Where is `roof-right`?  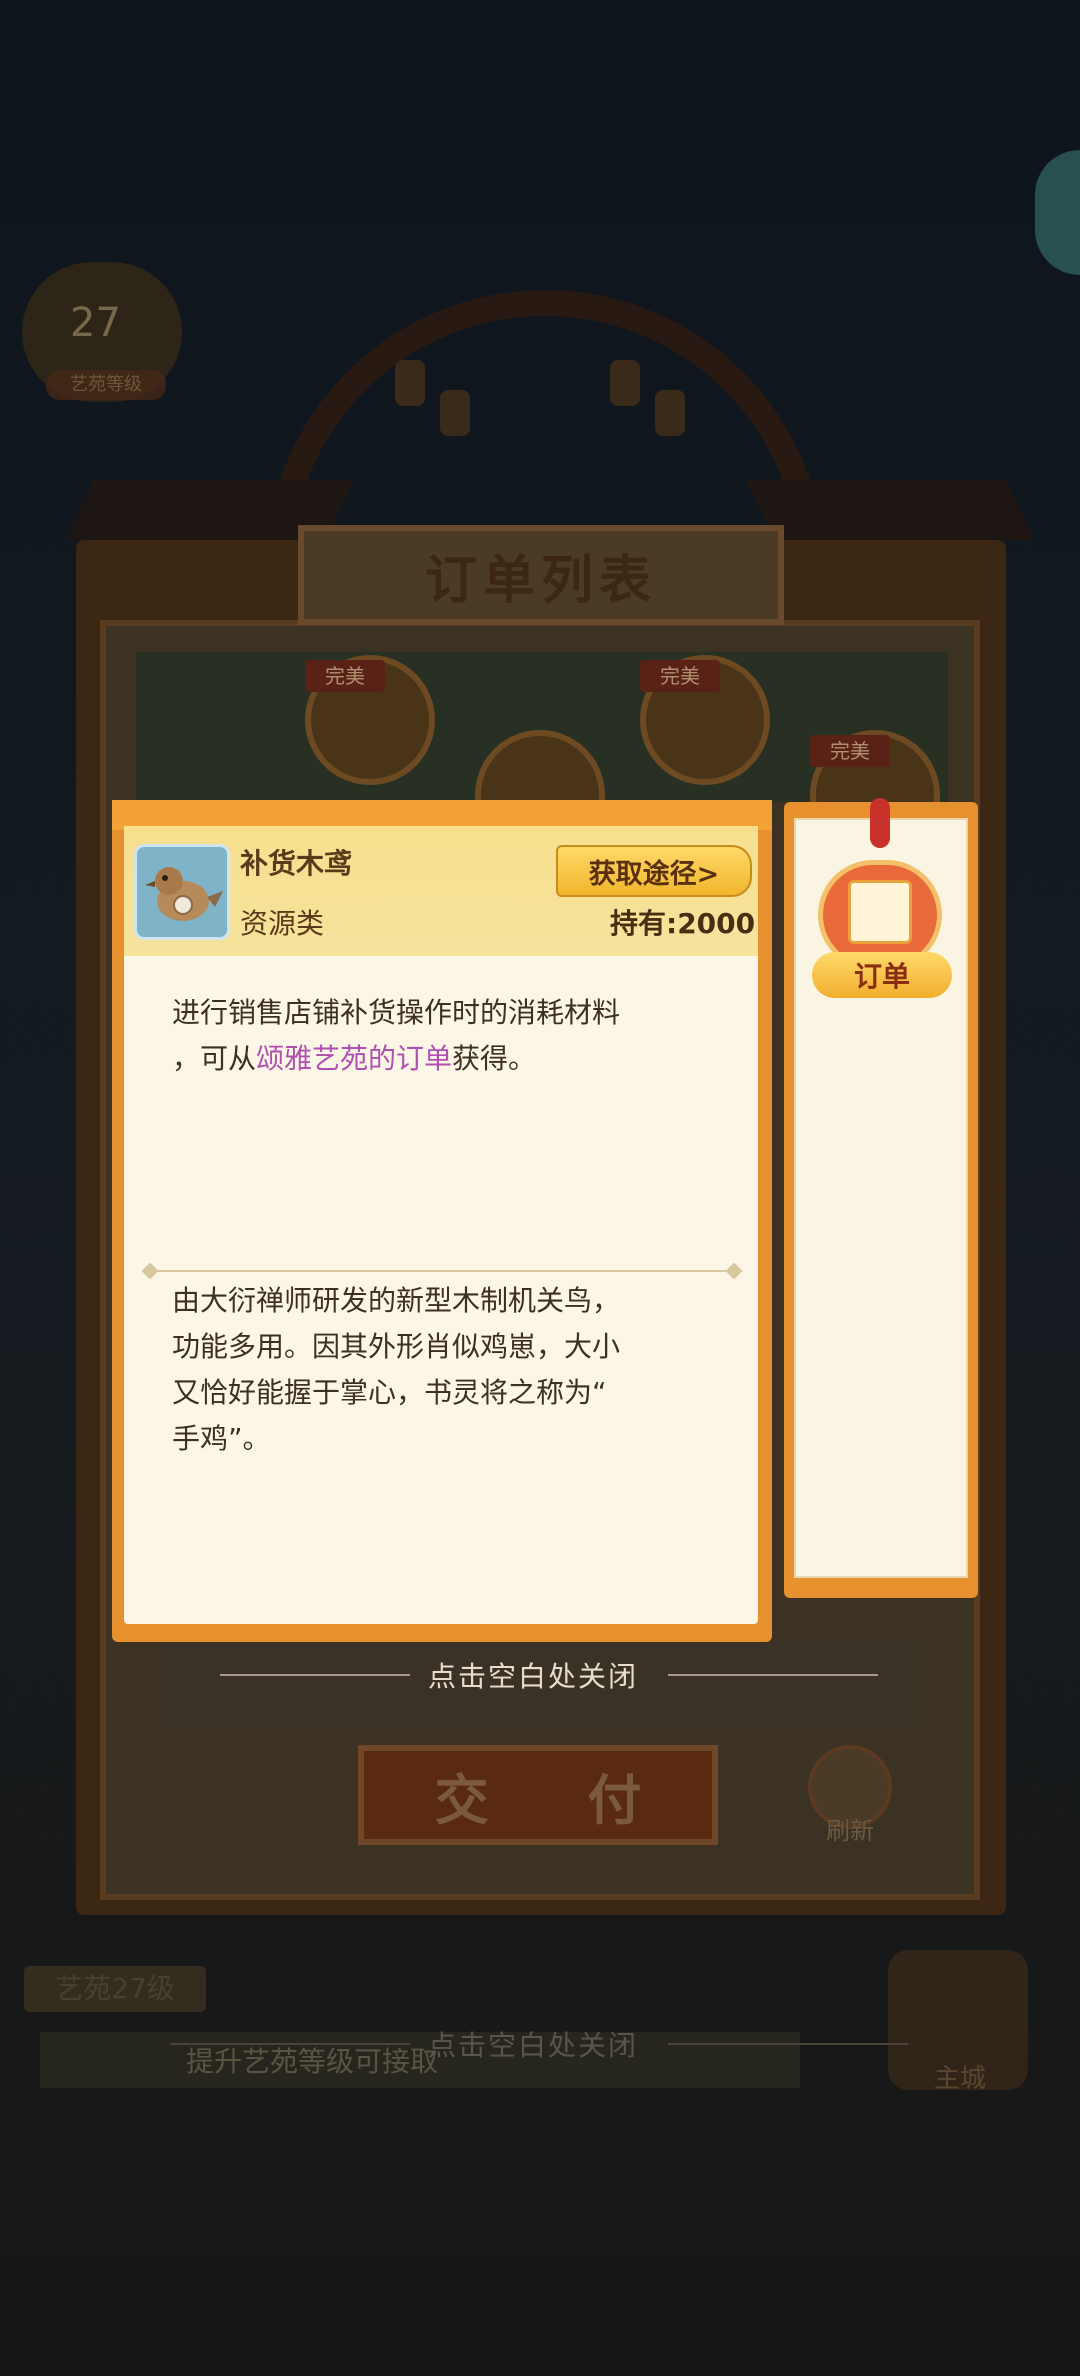
roof-right is located at coordinates (890, 510).